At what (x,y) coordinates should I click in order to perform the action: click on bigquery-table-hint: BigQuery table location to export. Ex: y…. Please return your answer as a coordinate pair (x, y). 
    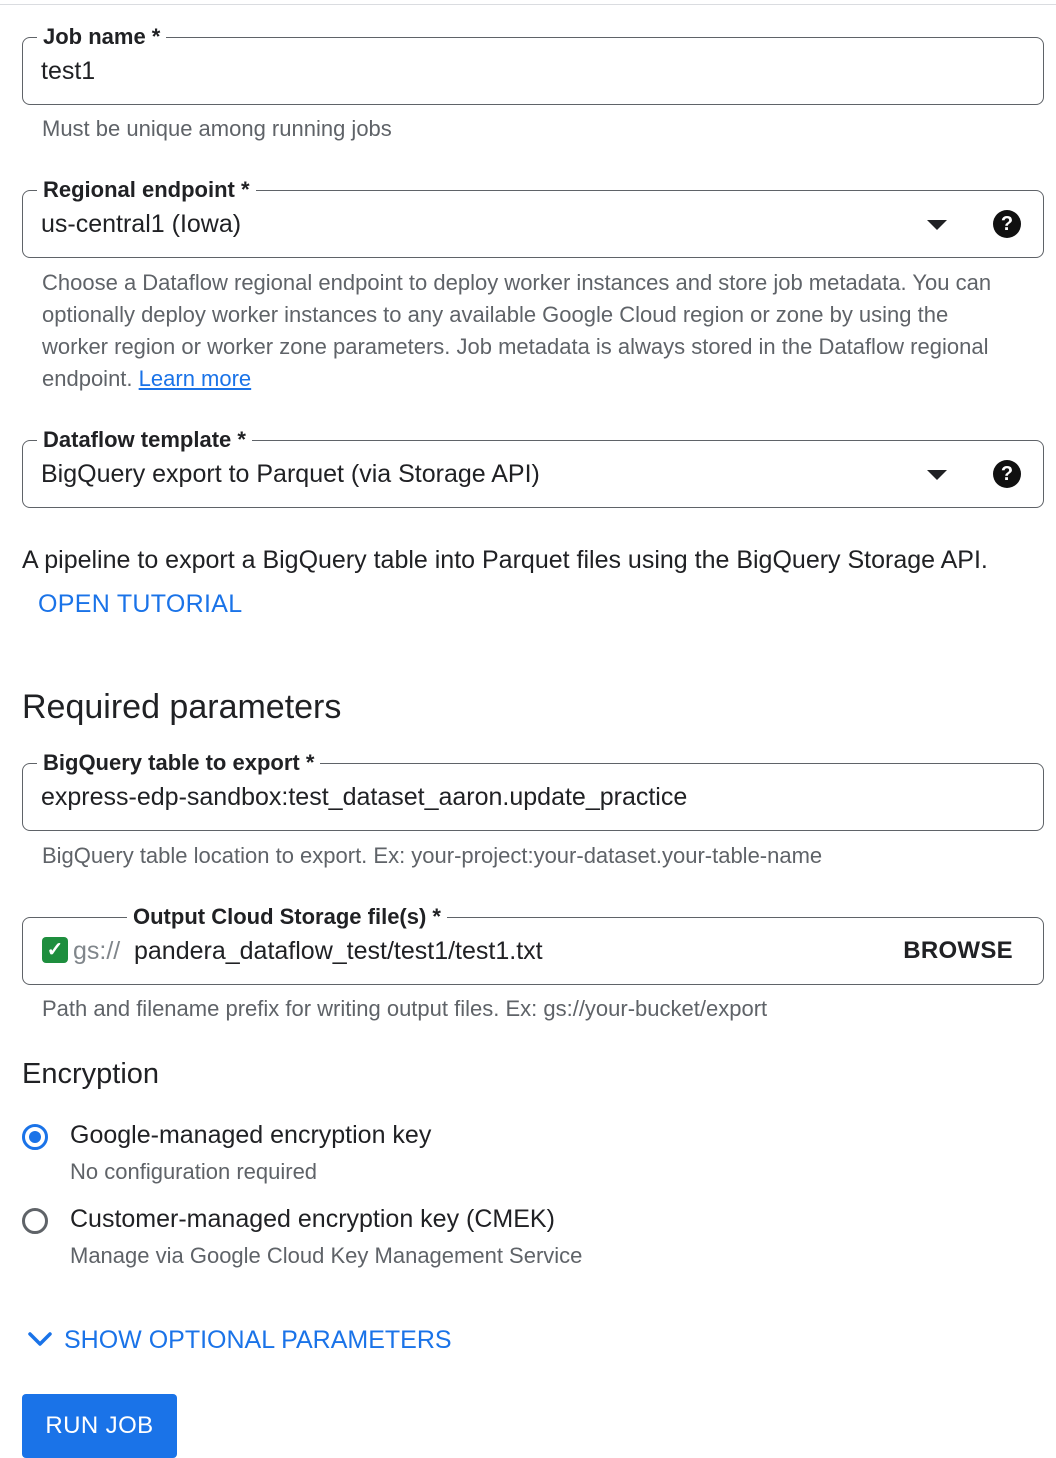
    Looking at the image, I should click on (432, 855).